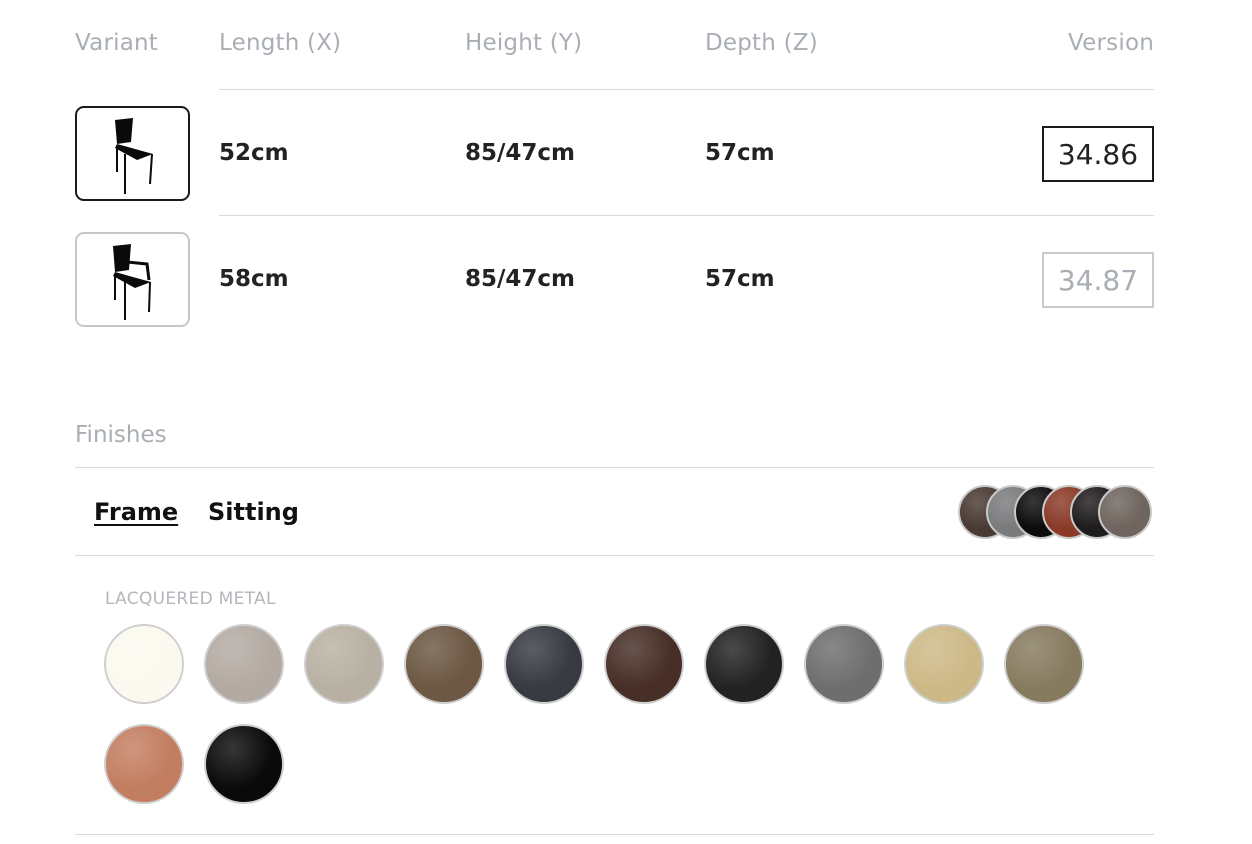  What do you see at coordinates (520, 279) in the screenshot?
I see `row2-height: 85/47cm` at bounding box center [520, 279].